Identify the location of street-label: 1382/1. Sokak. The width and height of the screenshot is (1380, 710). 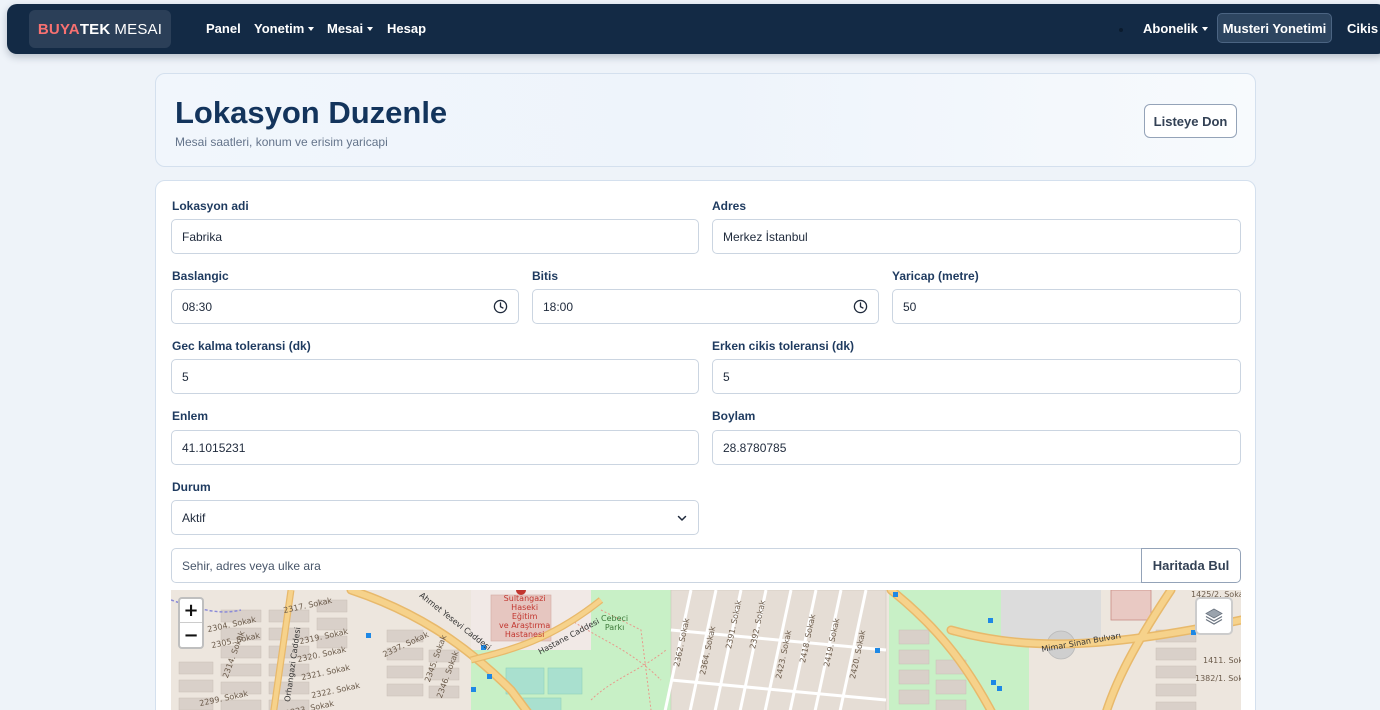
(1218, 678).